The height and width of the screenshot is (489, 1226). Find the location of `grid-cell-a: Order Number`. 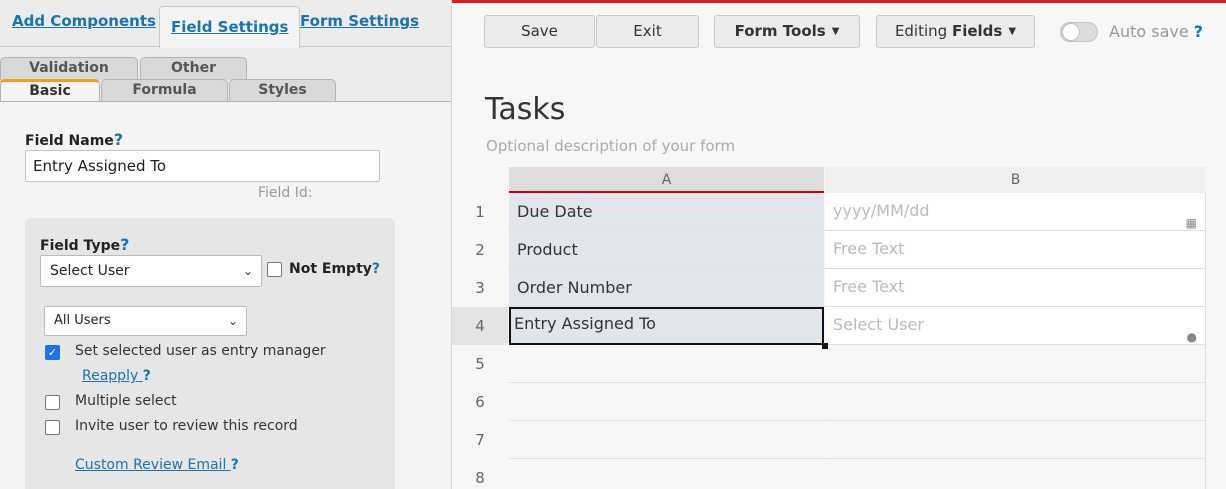

grid-cell-a: Order Number is located at coordinates (666, 288).